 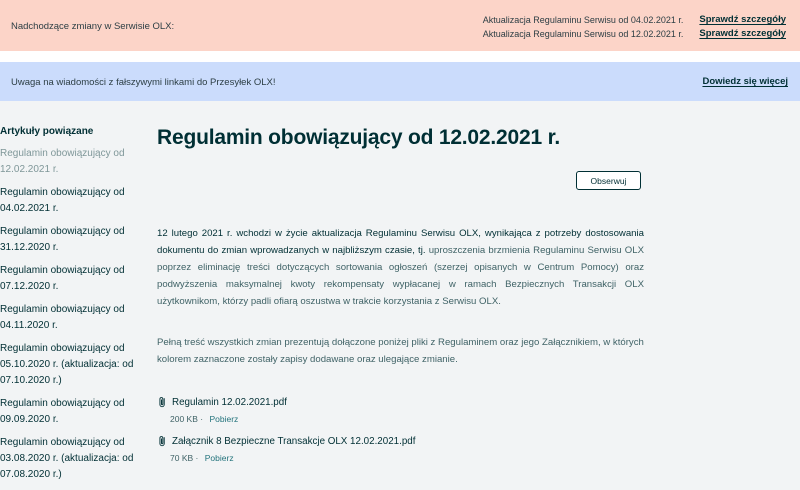 What do you see at coordinates (70, 201) in the screenshot?
I see `related-article-link: Regulamin obowiązujący od 04.02.2021 r.` at bounding box center [70, 201].